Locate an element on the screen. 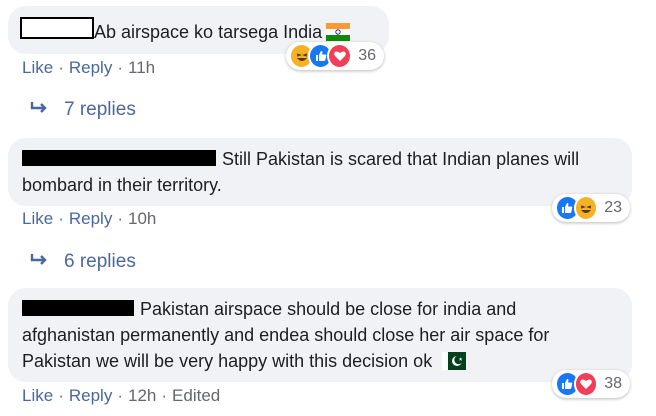 The width and height of the screenshot is (656, 416). reaction-count: 38 is located at coordinates (613, 383).